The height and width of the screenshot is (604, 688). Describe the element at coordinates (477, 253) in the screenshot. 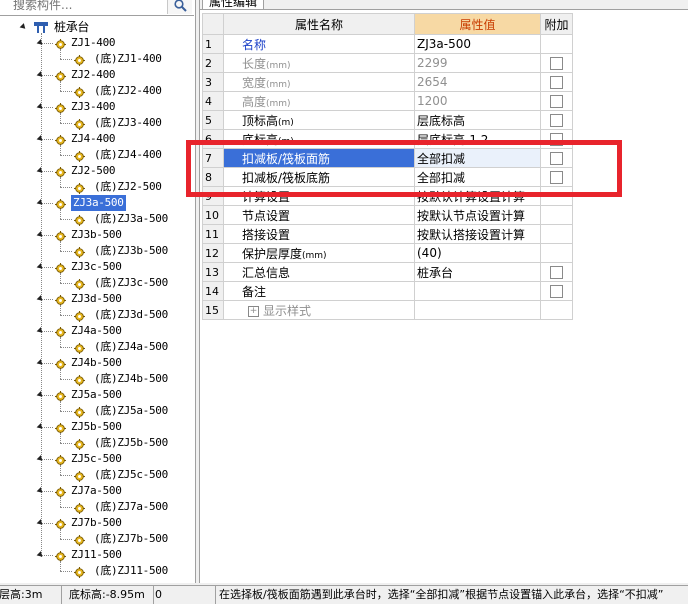

I see `property-value-cell: (40)` at that location.